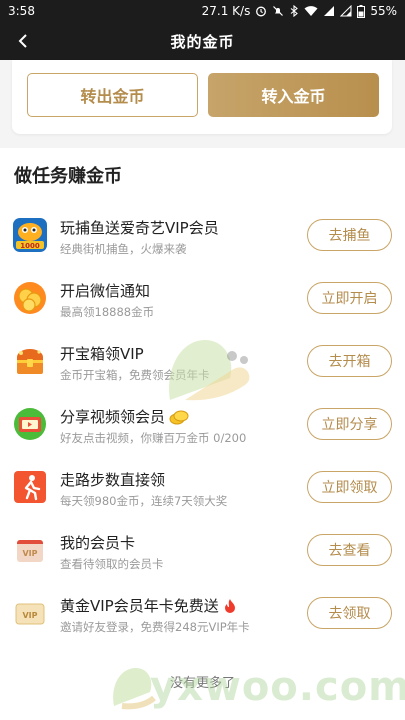 Image resolution: width=405 pixels, height=720 pixels. Describe the element at coordinates (112, 564) in the screenshot. I see `task-subtitle: 查看待领取的会员卡` at that location.